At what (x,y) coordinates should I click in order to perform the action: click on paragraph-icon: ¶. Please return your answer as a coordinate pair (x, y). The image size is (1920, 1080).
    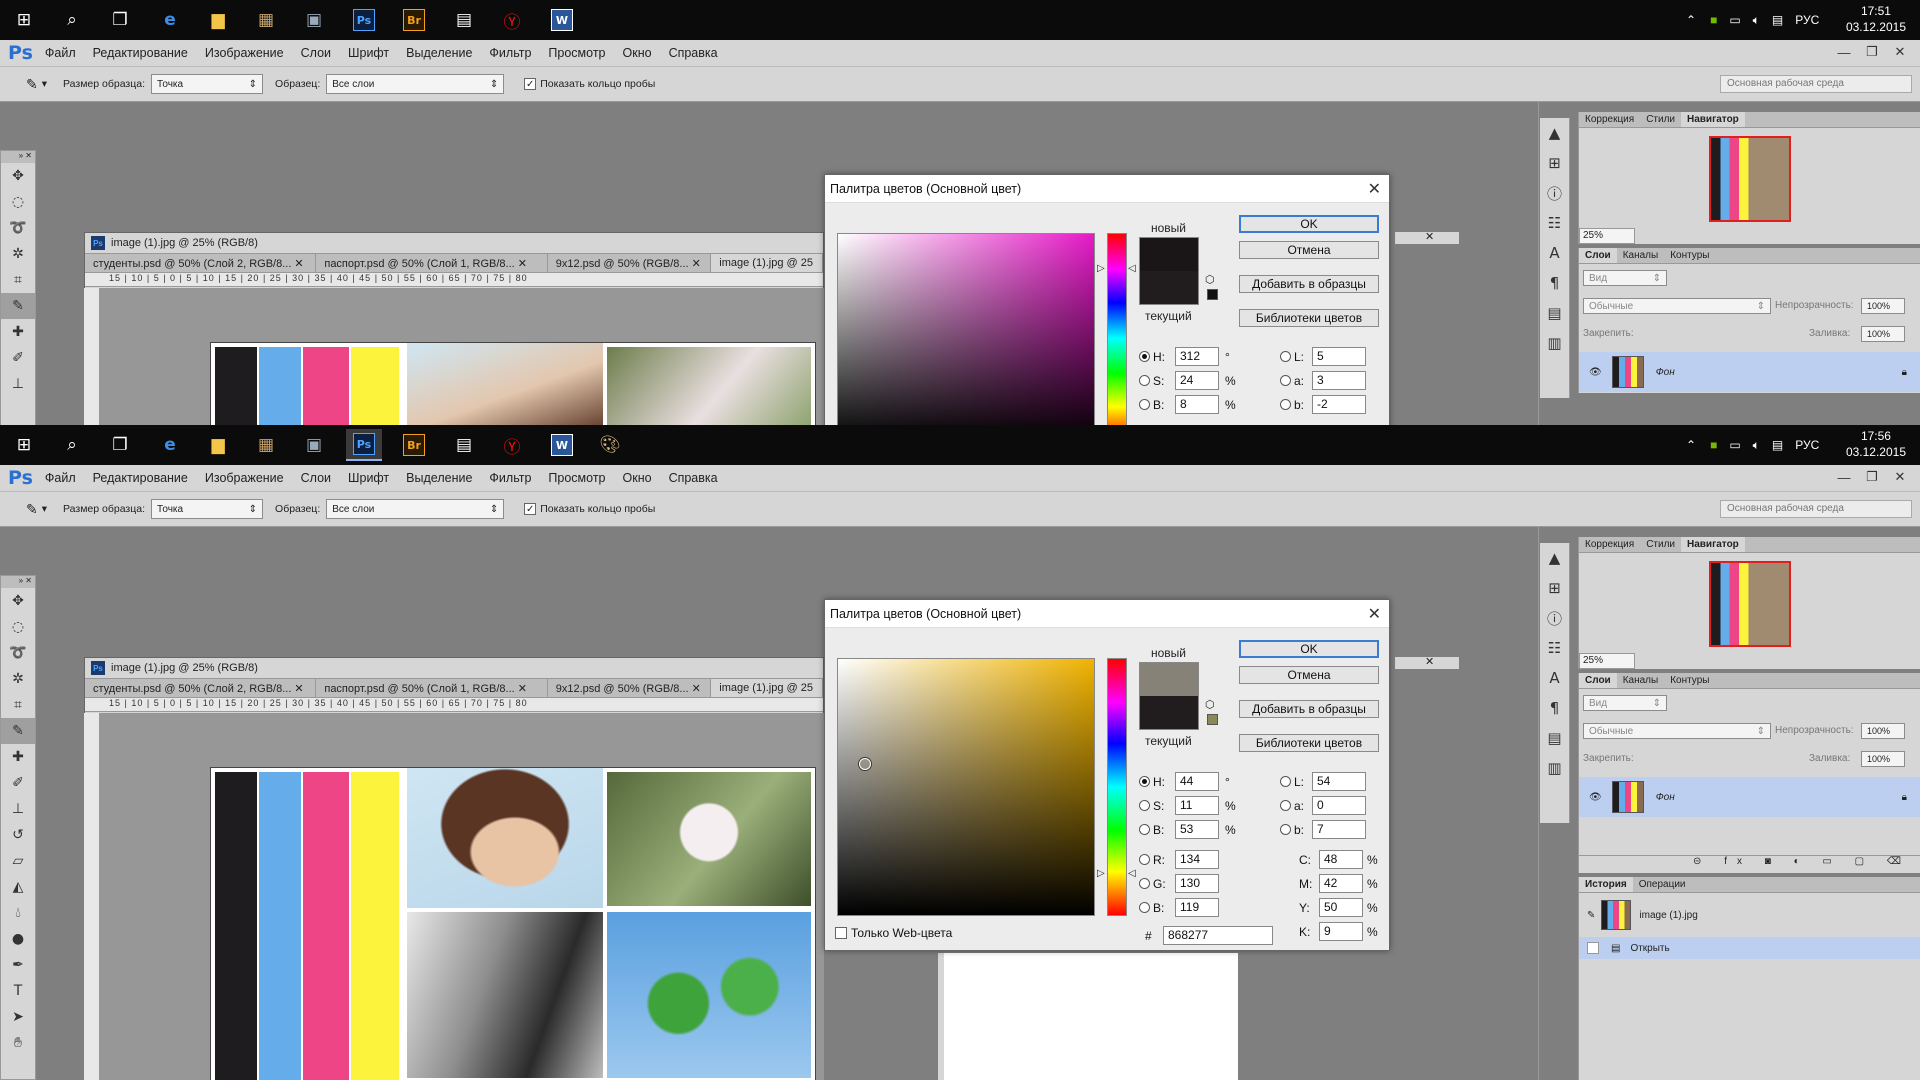
    Looking at the image, I should click on (1554, 708).